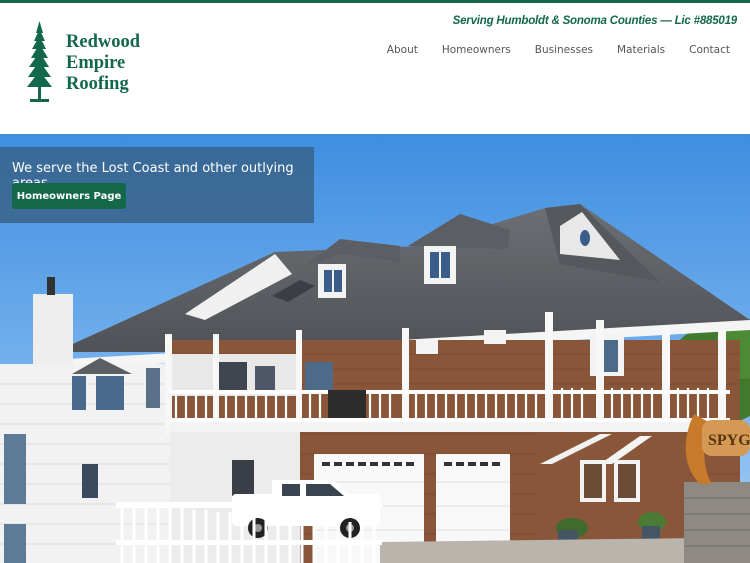 The height and width of the screenshot is (563, 750). Describe the element at coordinates (97, 84) in the screenshot. I see `brand-line-3: Roofing` at that location.